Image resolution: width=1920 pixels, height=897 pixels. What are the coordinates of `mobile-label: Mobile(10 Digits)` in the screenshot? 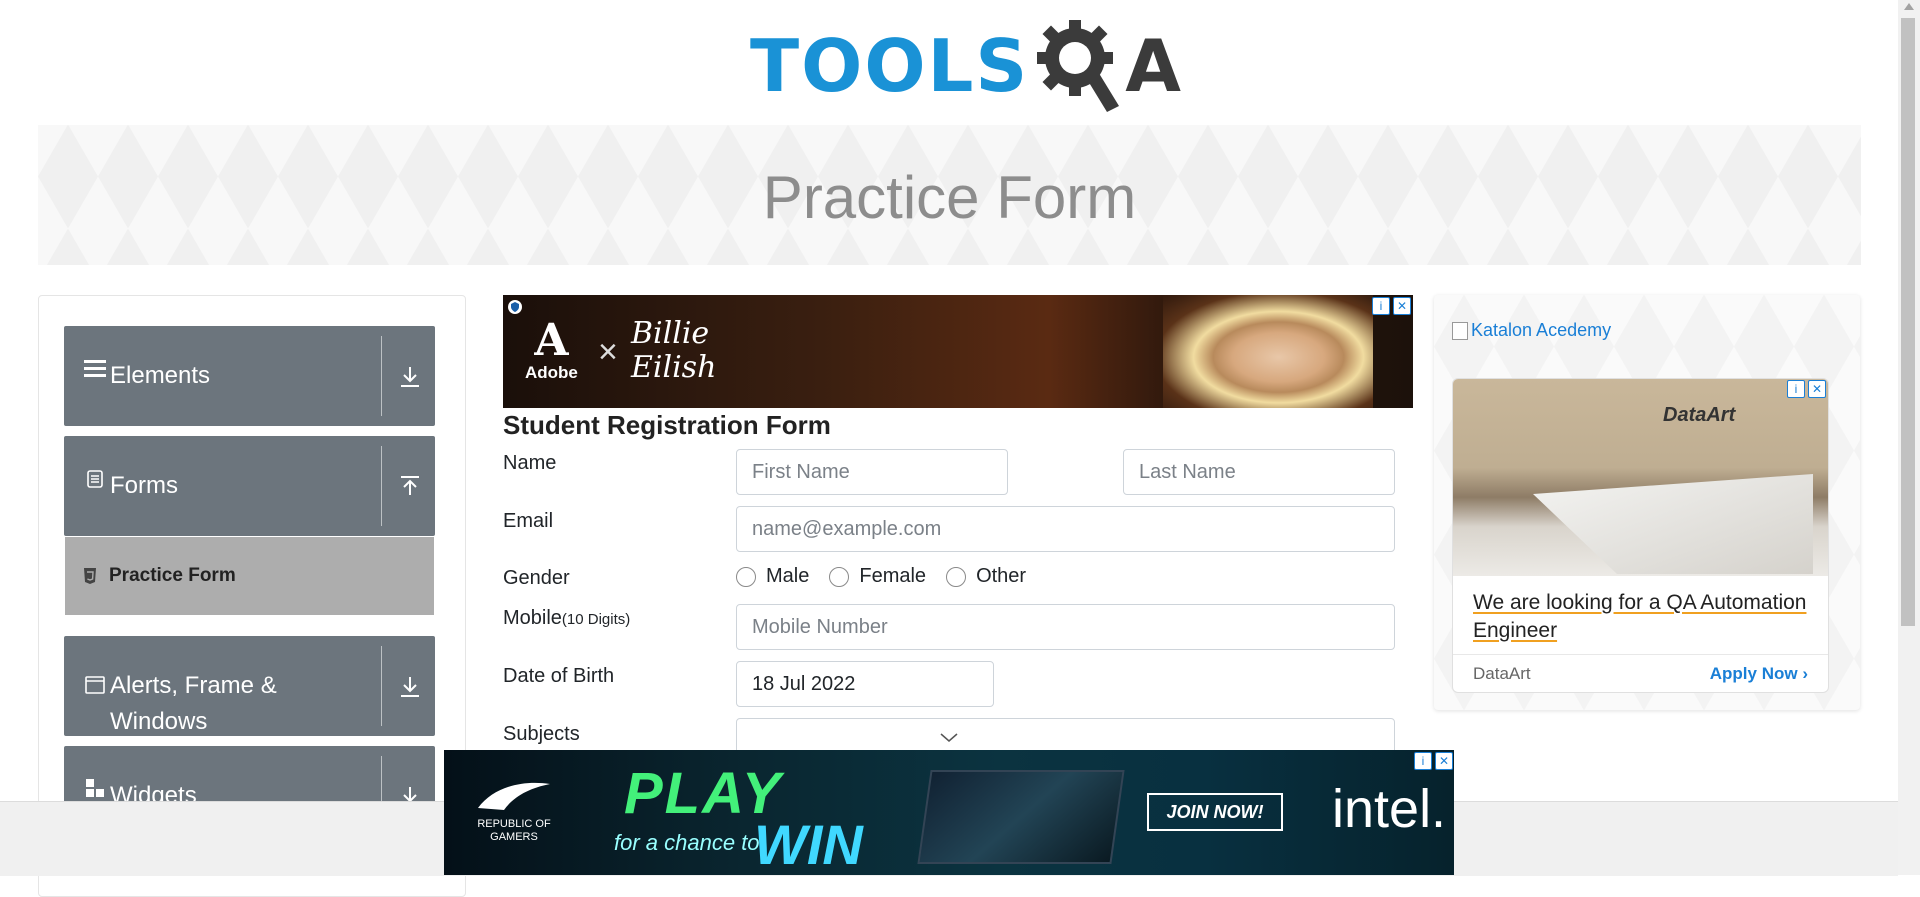 It's located at (566, 618).